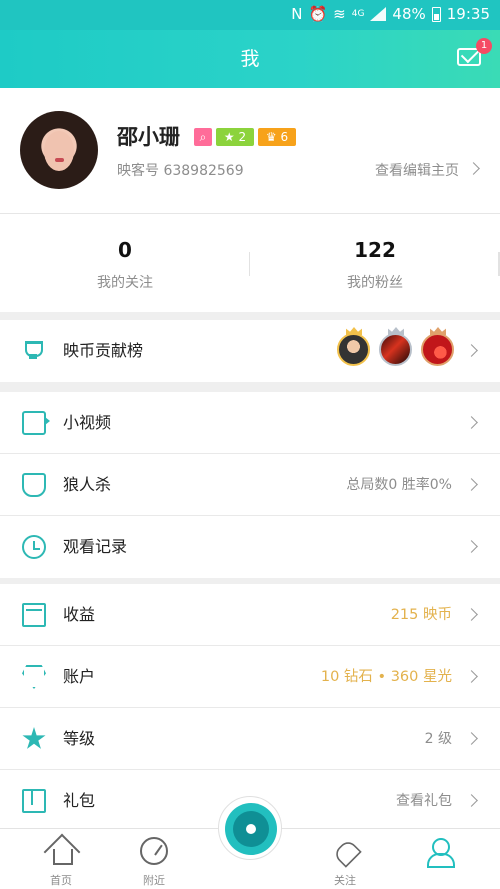 The height and width of the screenshot is (889, 500). I want to click on list-item: 观看记录, so click(250, 547).